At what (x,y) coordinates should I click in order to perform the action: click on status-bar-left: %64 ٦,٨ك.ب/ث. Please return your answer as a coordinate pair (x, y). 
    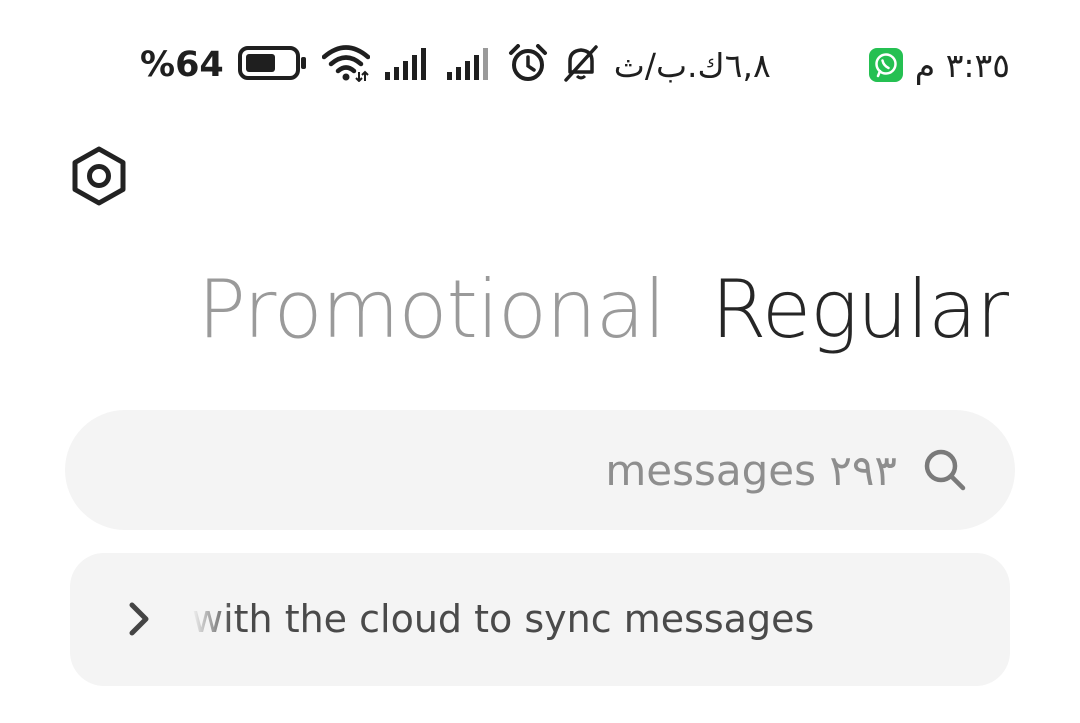
    Looking at the image, I should click on (455, 65).